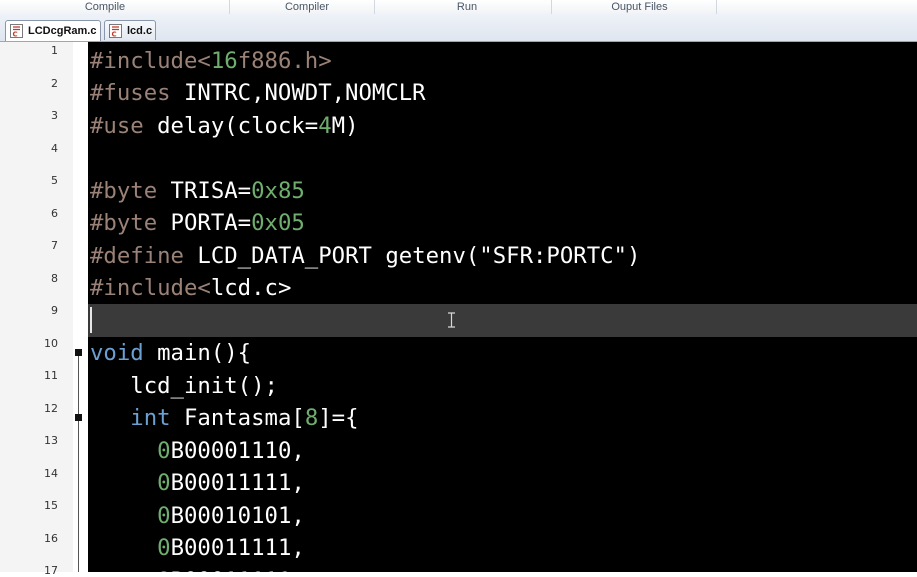 This screenshot has width=917, height=577. Describe the element at coordinates (54, 310) in the screenshot. I see `line-number: 9` at that location.